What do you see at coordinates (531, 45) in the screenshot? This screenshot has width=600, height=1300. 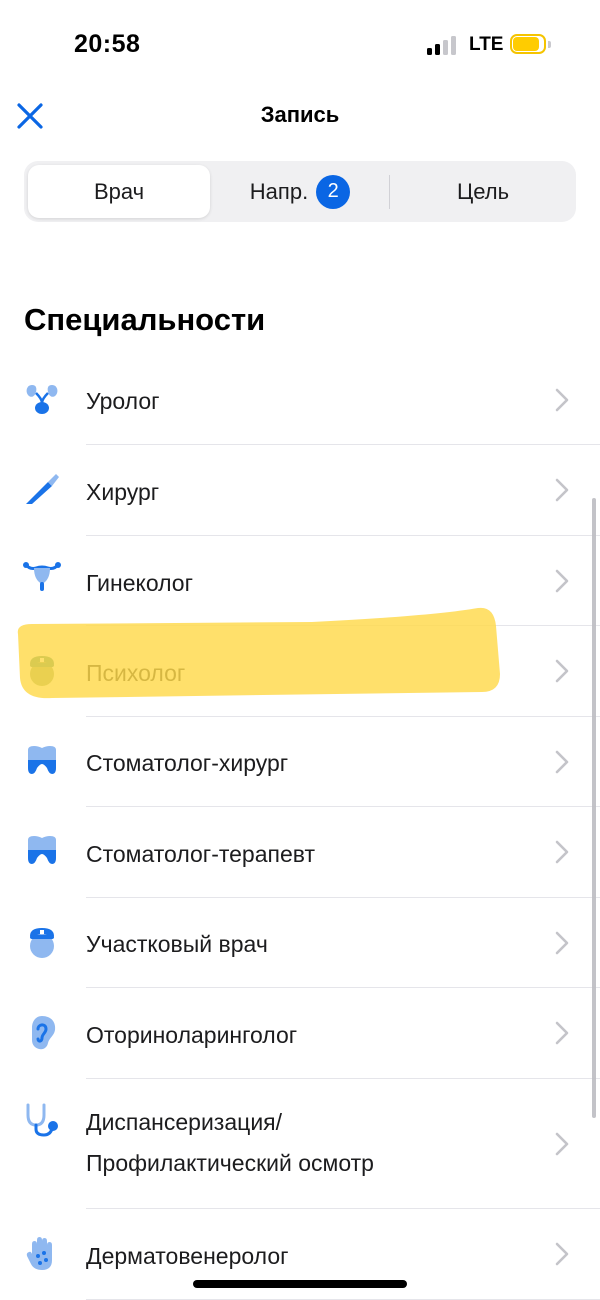 I see `battery-icon` at bounding box center [531, 45].